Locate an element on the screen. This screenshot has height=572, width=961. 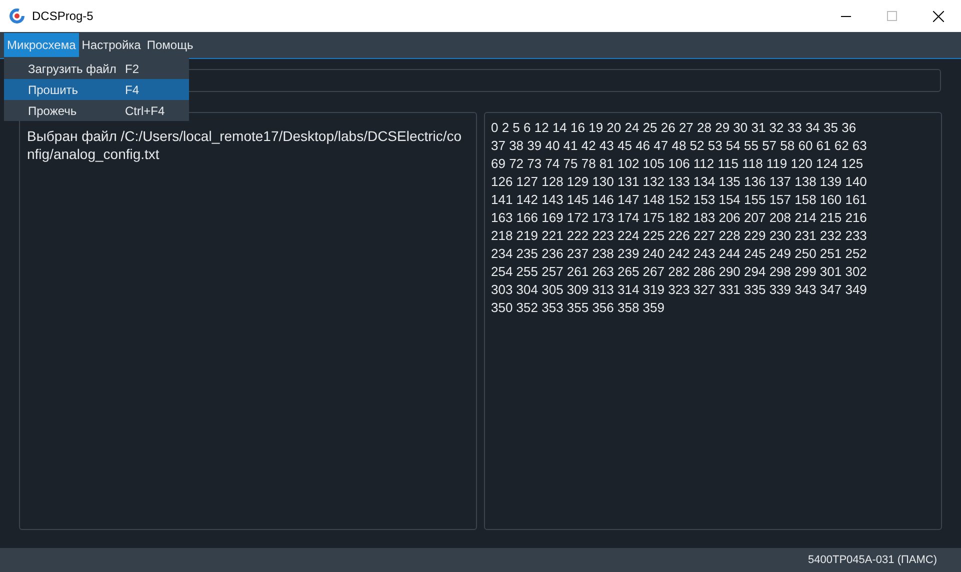
number-list-line: 69 72 73 74 75 78 81 102 105 106 112 115 118 119 120 124 125 is located at coordinates (677, 164).